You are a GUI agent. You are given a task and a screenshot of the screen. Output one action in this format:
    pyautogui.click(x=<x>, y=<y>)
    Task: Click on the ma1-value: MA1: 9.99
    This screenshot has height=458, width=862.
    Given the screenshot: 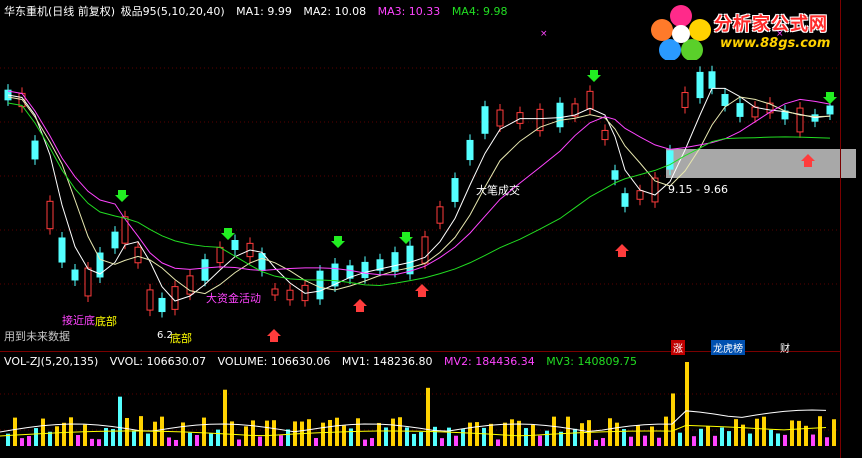 What is the action you would take?
    pyautogui.click(x=264, y=11)
    